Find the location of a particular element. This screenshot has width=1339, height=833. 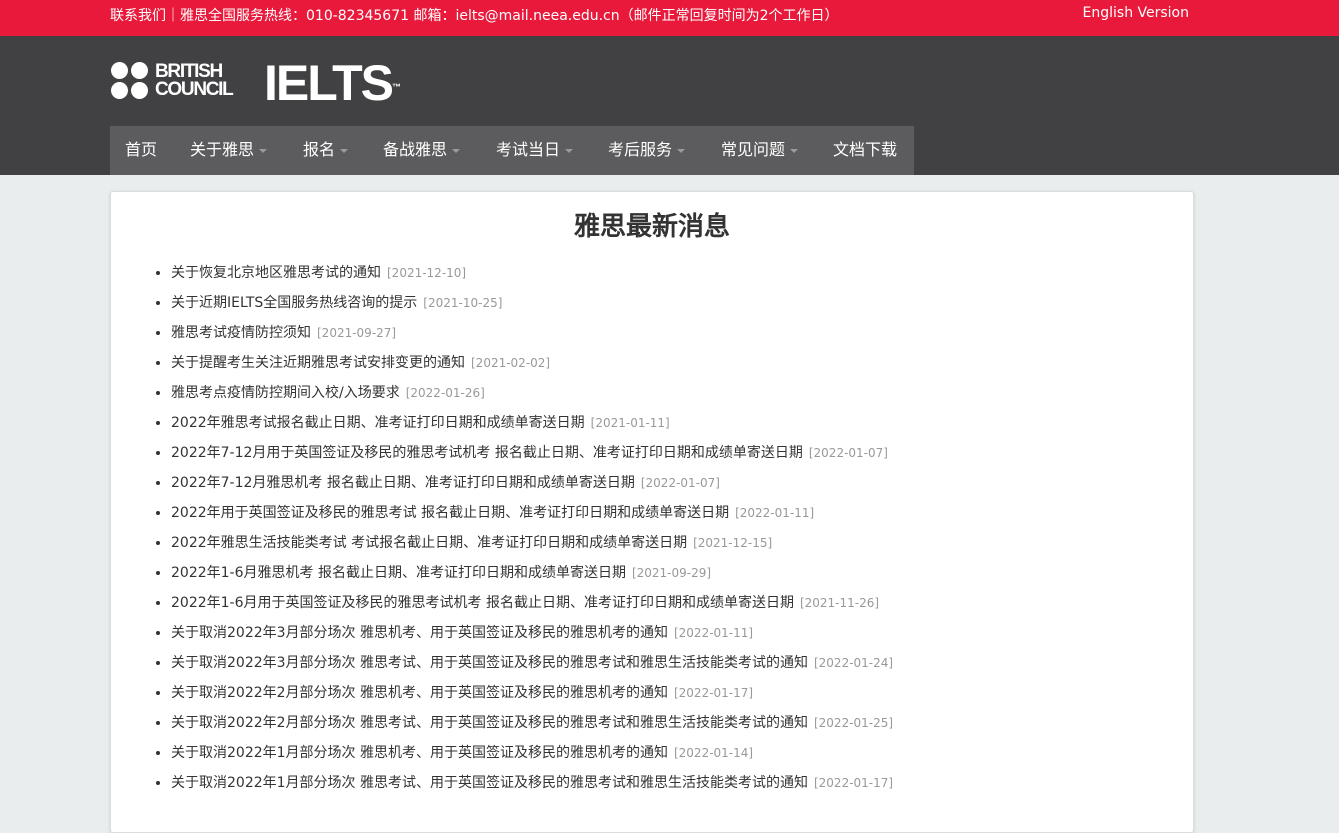

nav-item-after-test: 考后服务 is located at coordinates (647, 150).